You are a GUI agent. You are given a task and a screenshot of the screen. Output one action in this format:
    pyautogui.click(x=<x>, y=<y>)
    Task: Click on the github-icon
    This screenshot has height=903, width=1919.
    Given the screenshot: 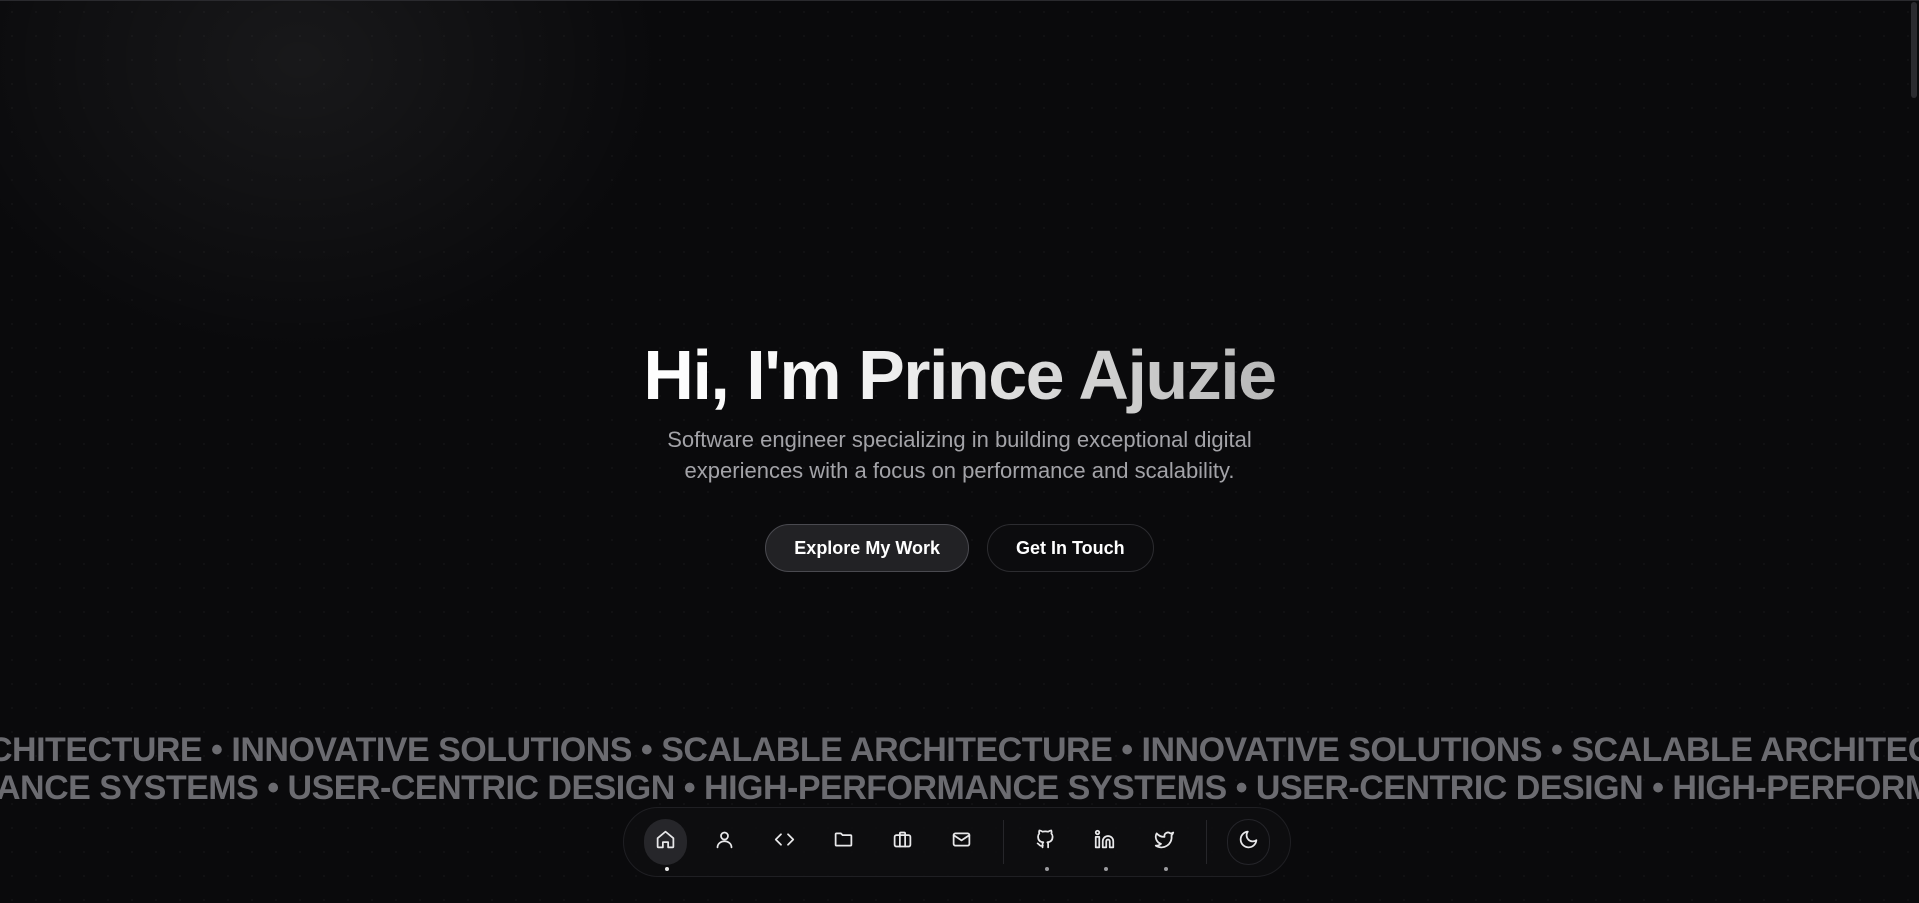 What is the action you would take?
    pyautogui.click(x=1045, y=842)
    